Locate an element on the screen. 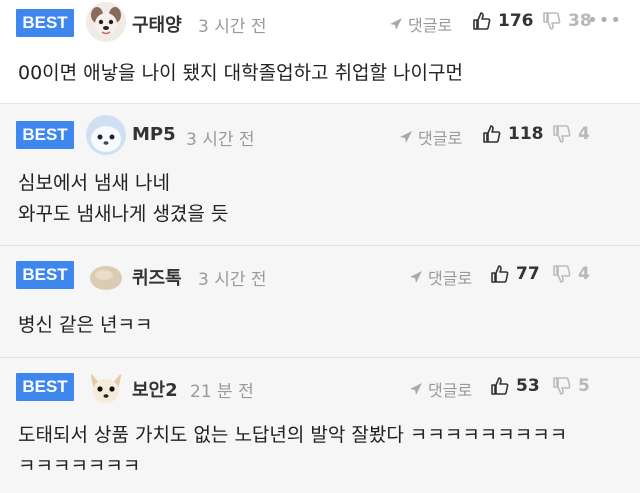  like-button: 118 is located at coordinates (513, 134).